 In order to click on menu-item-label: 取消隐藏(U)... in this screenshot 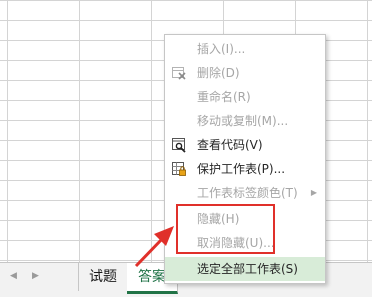, I will do `click(236, 243)`.